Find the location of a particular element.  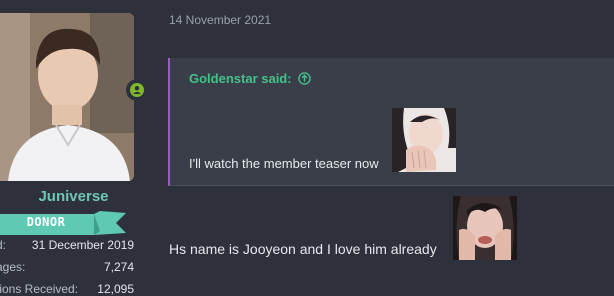

quote-author-link: Goldenstar said: is located at coordinates (250, 78).